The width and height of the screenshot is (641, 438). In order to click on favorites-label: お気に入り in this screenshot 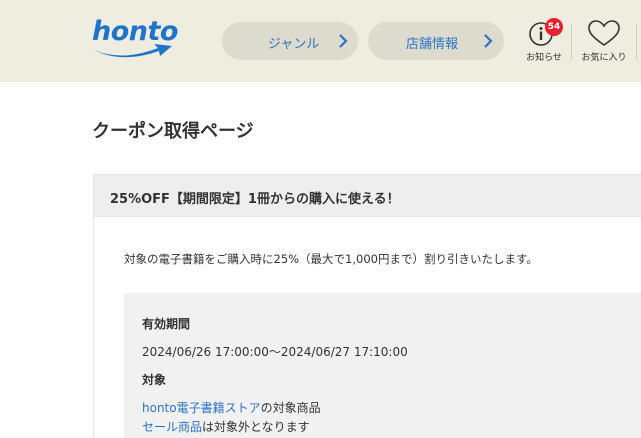, I will do `click(604, 58)`.